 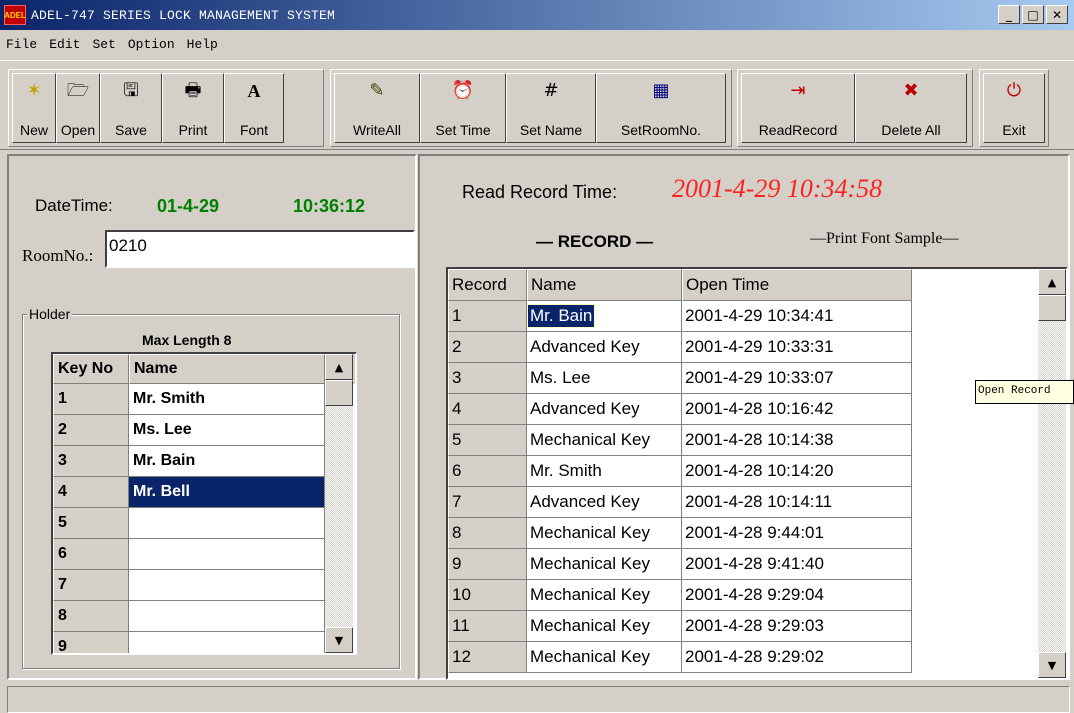 I want to click on record-name-text: Advanced Key, so click(x=585, y=346).